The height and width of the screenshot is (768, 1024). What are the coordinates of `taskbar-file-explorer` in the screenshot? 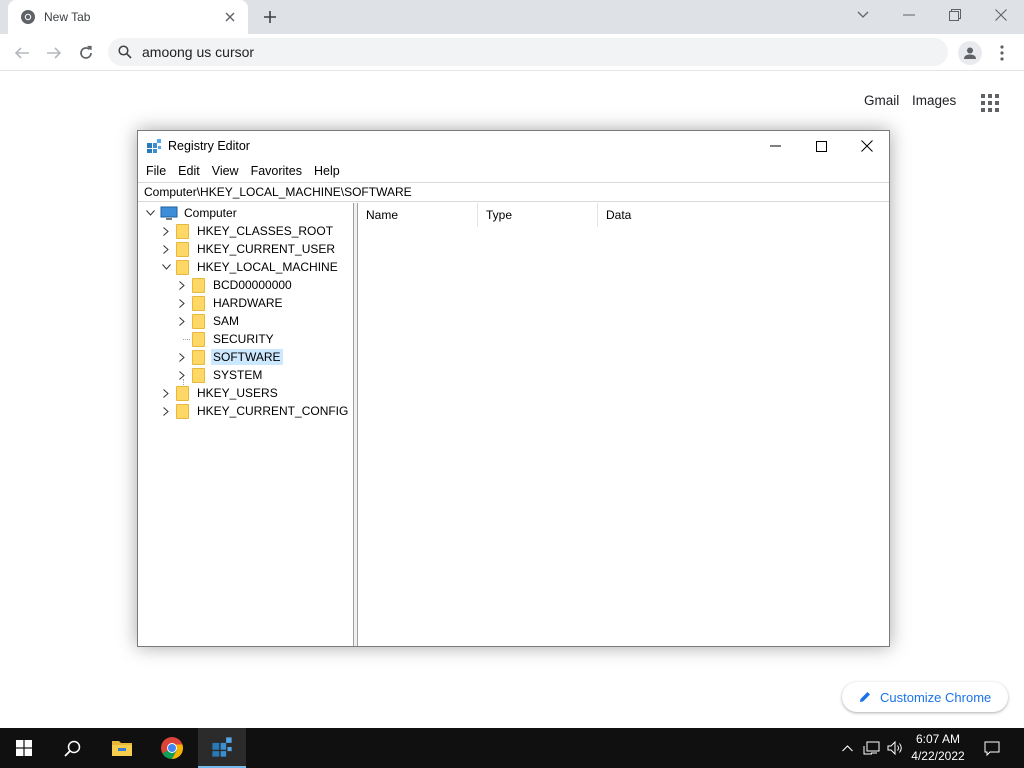 It's located at (122, 748).